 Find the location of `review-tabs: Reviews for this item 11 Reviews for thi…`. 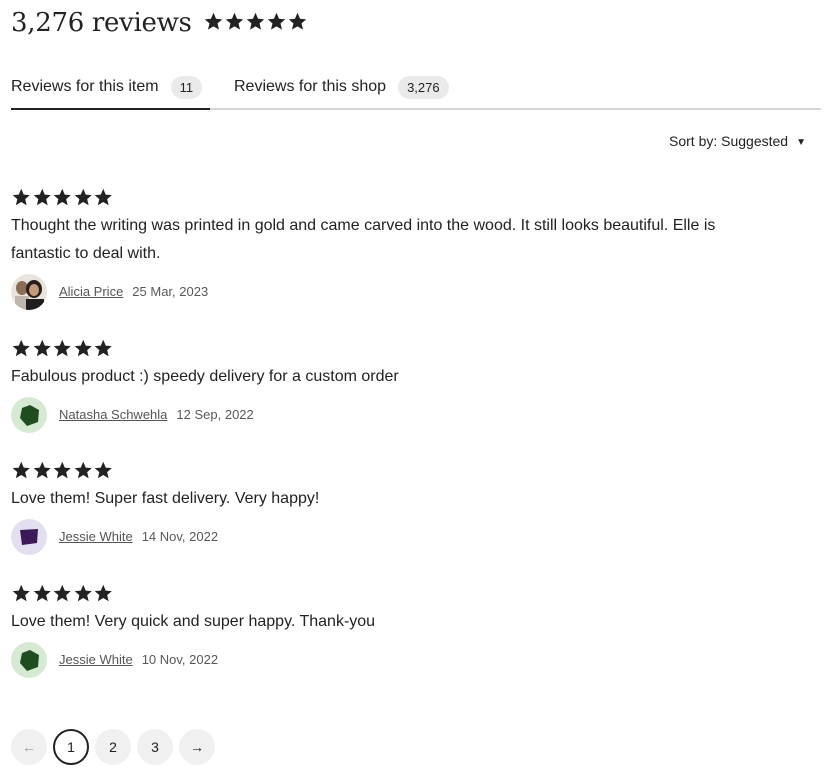

review-tabs: Reviews for this item 11 Reviews for thi… is located at coordinates (416, 88).